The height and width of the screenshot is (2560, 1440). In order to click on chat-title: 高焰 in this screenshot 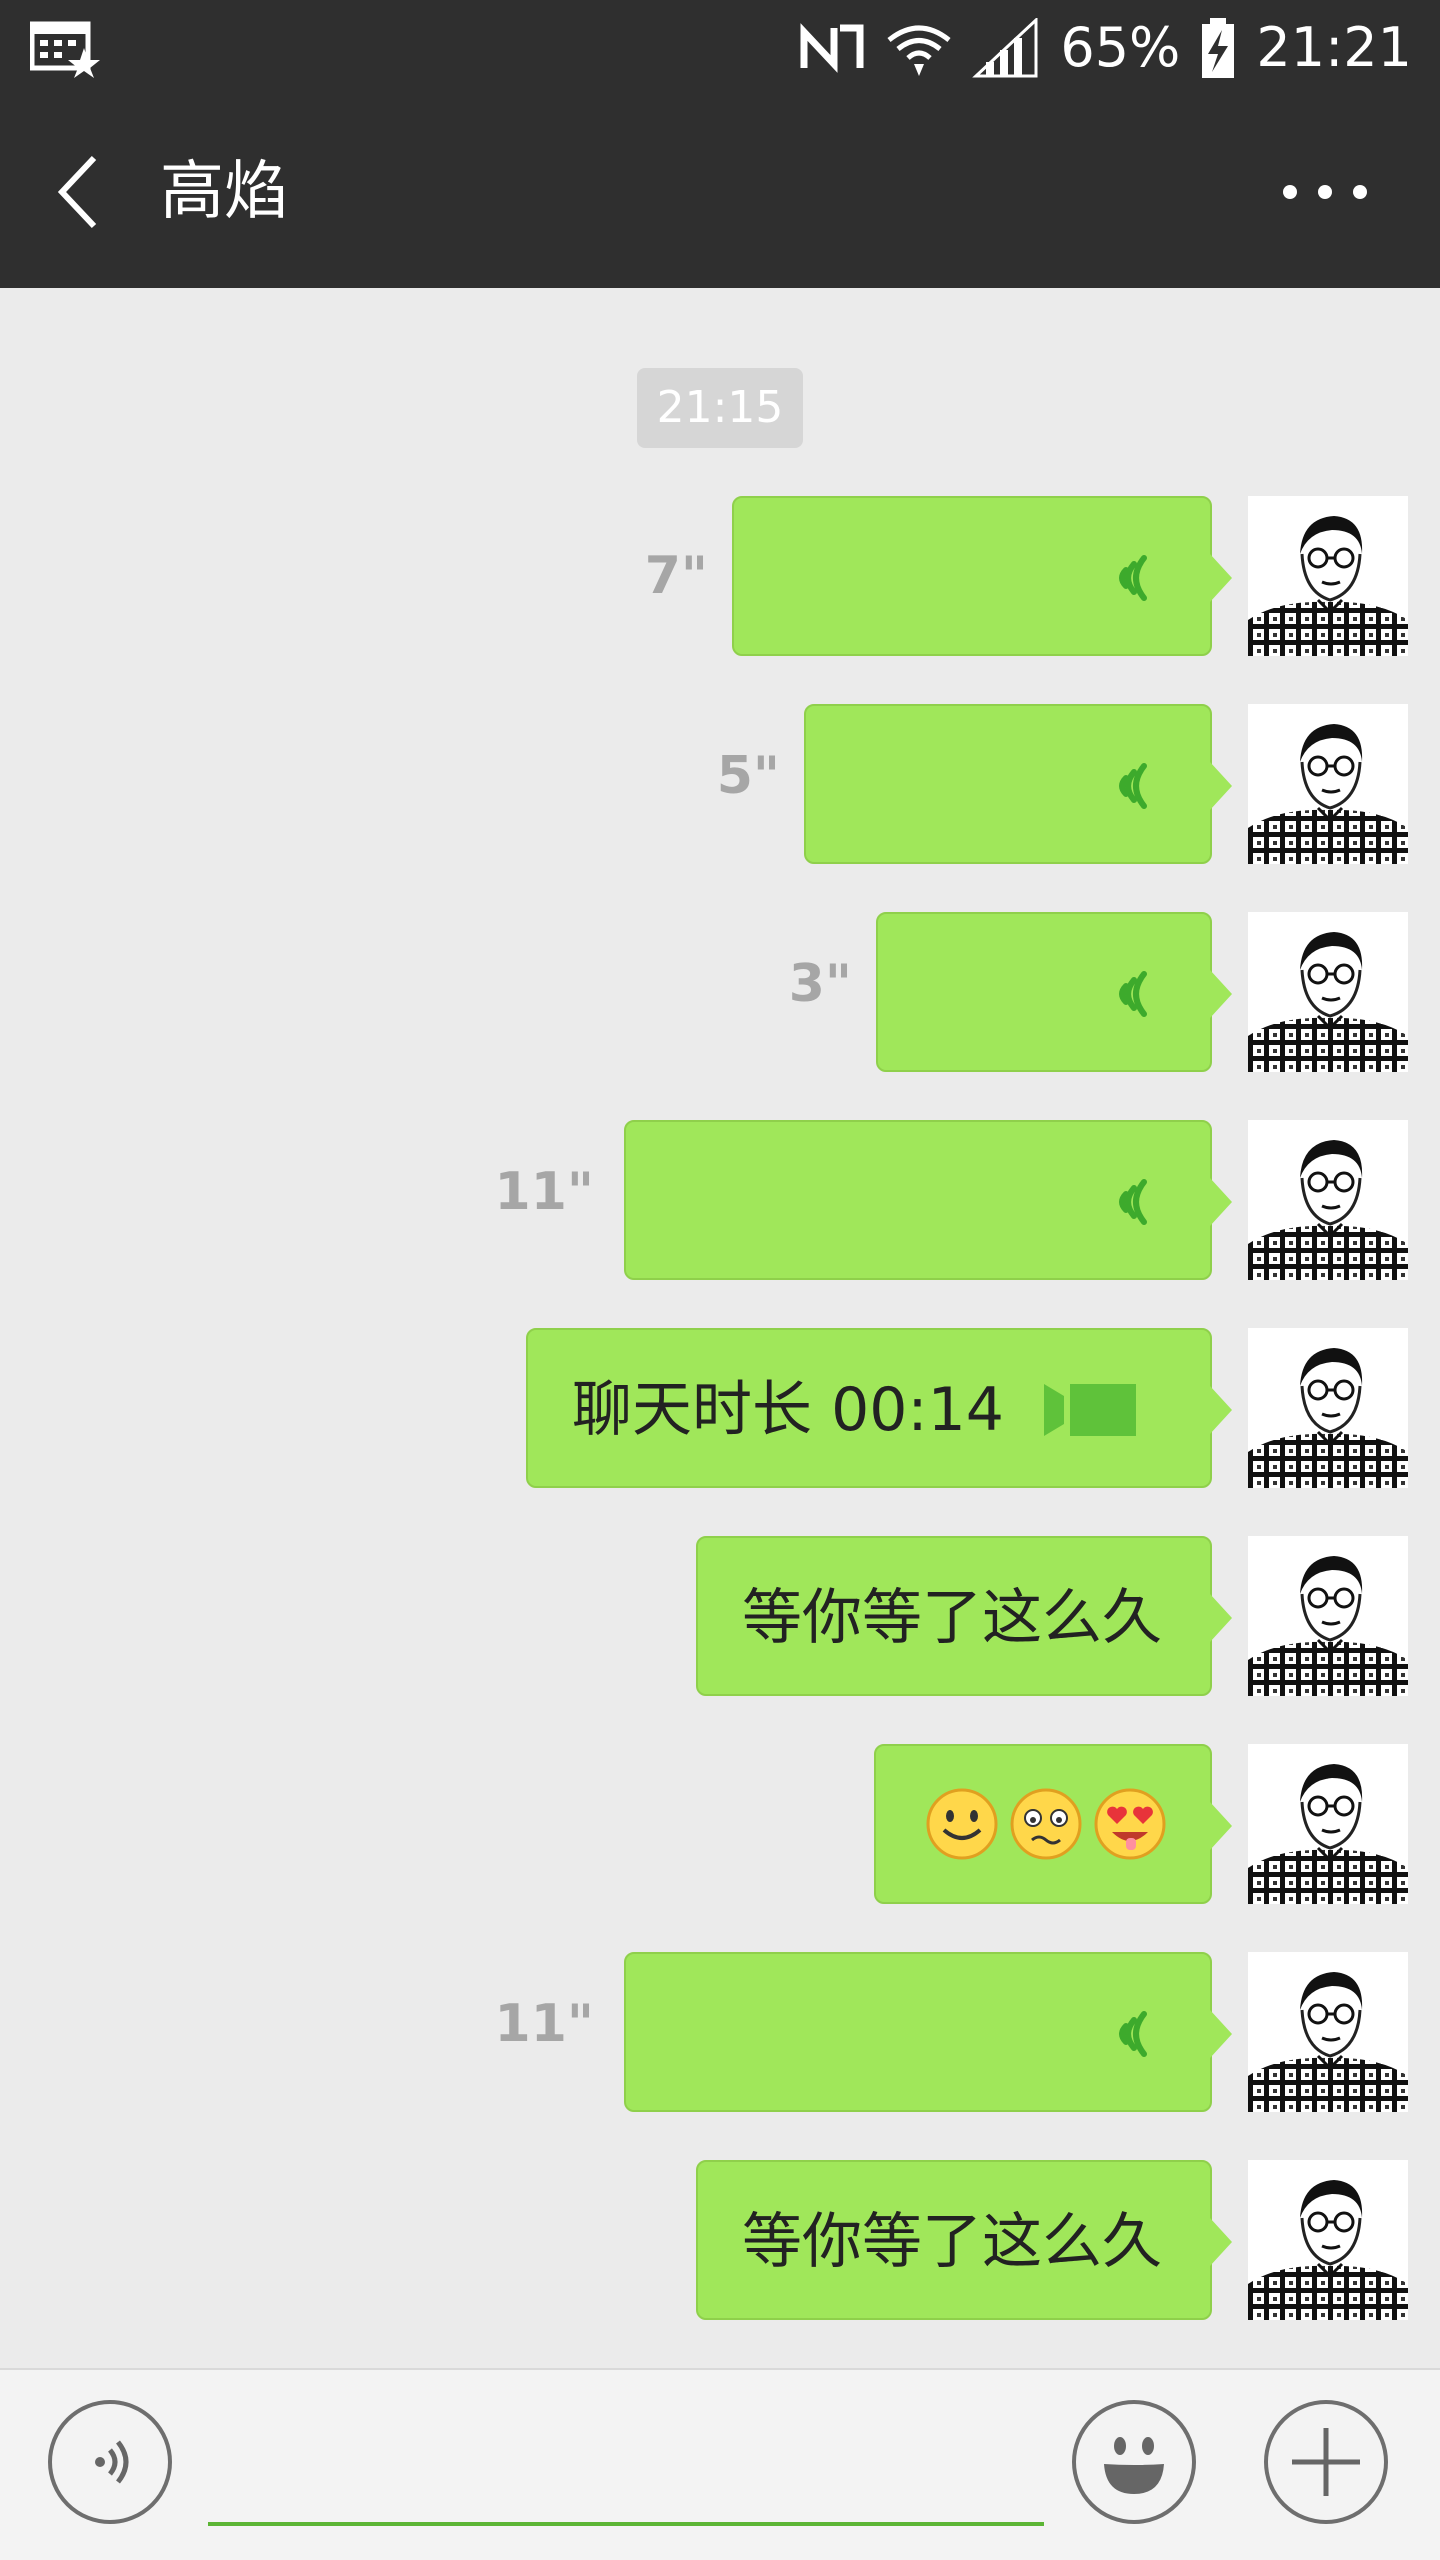, I will do `click(224, 192)`.